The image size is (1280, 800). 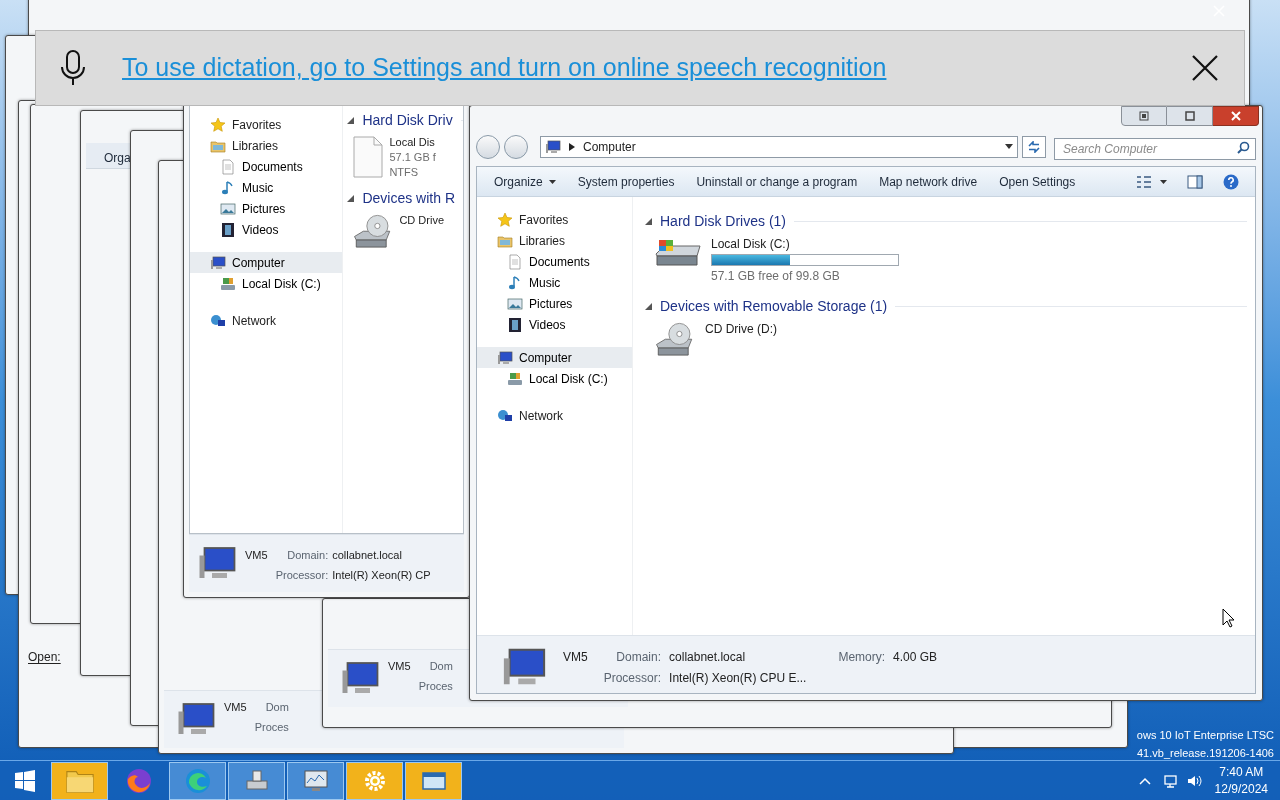 I want to click on star-icon, so click(x=505, y=219).